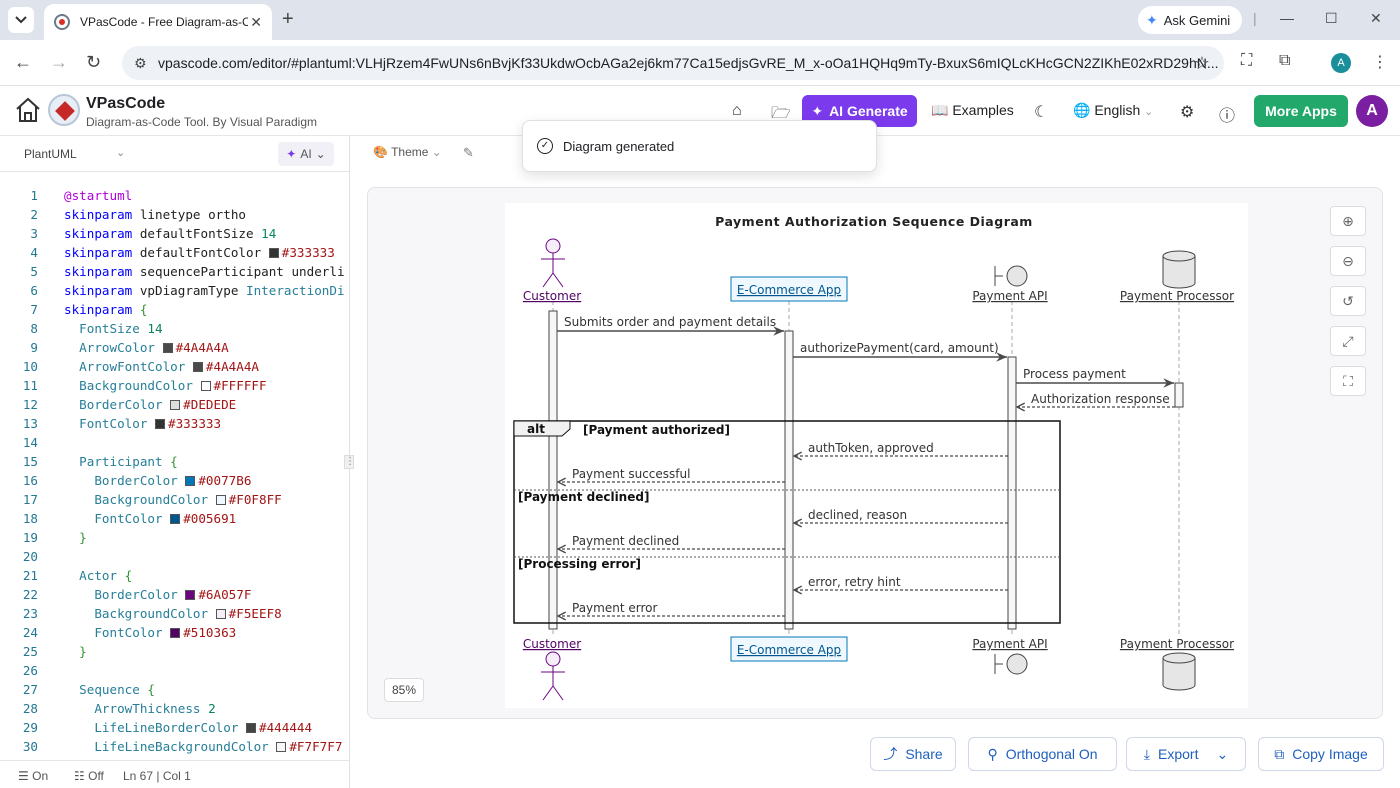 This screenshot has width=1400, height=788. I want to click on code-token: #F5EEF8, so click(255, 613).